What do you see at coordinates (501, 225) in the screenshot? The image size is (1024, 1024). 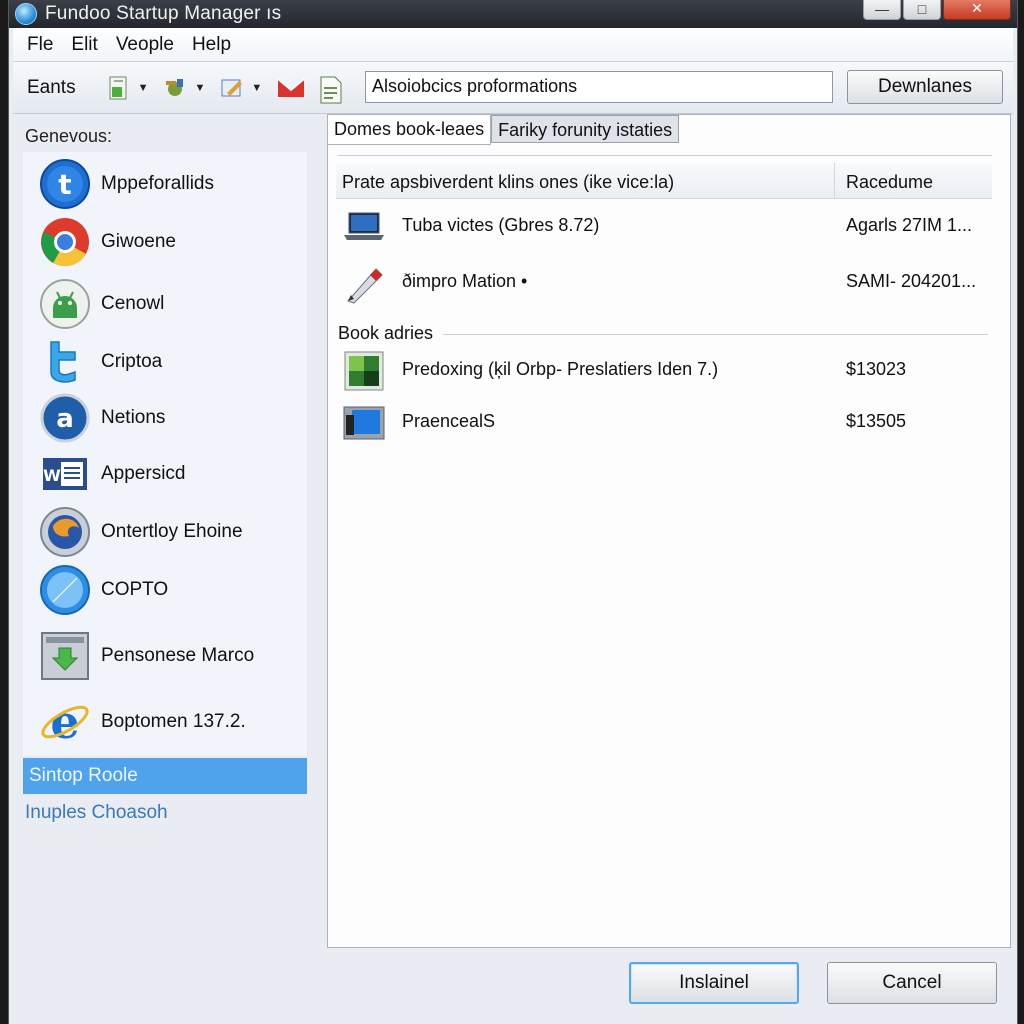 I see `row-name: Tuba victes (Gbres 8.72)` at bounding box center [501, 225].